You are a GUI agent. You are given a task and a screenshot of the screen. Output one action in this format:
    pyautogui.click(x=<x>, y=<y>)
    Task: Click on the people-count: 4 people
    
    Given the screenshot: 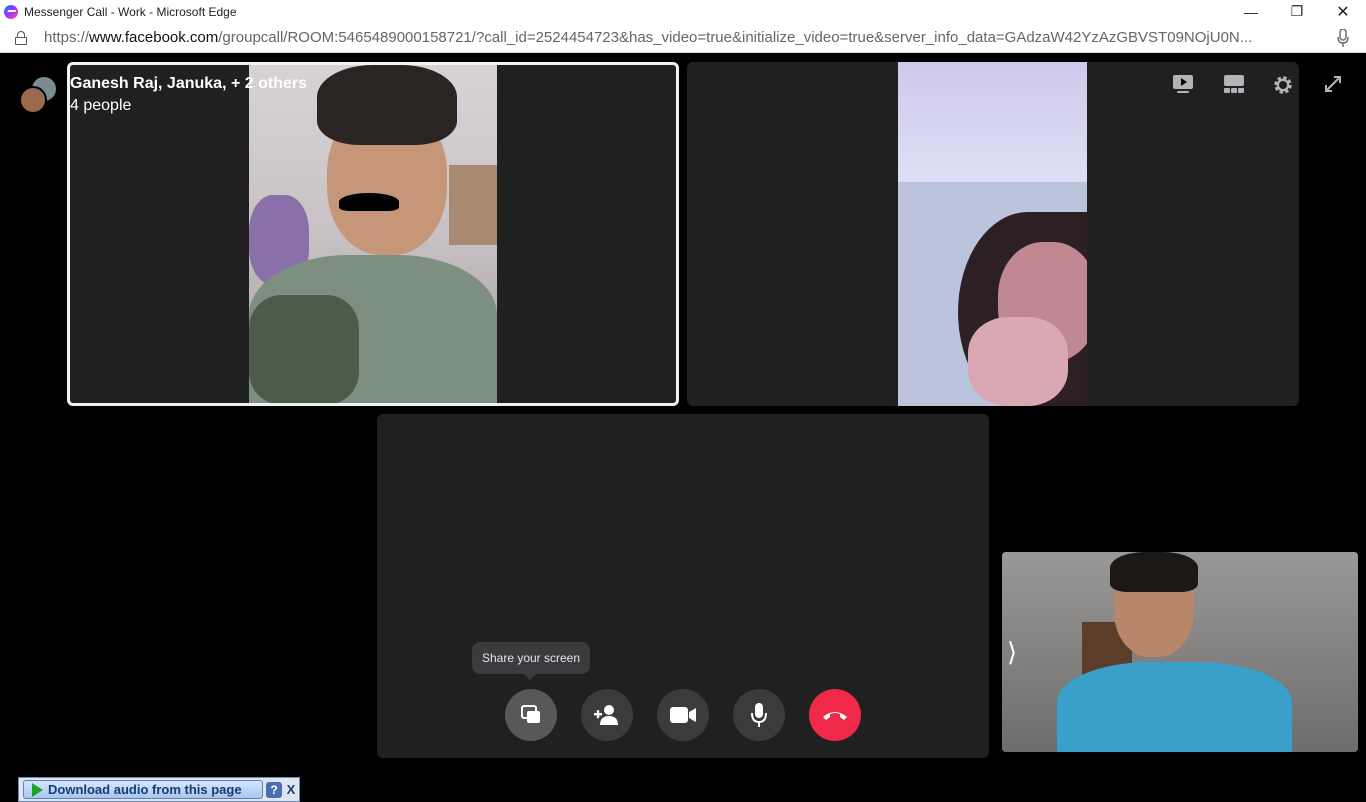 What is the action you would take?
    pyautogui.click(x=101, y=105)
    